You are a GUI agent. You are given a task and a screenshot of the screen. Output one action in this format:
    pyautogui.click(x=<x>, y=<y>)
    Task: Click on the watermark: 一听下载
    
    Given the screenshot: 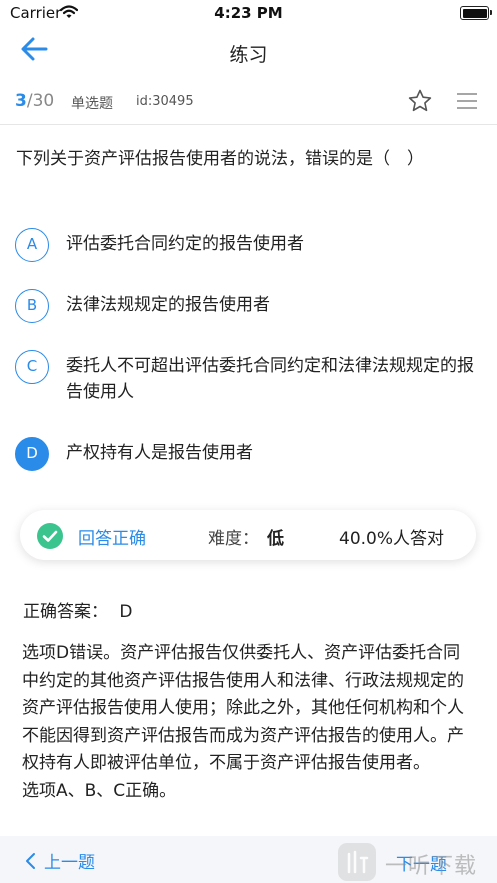 What is the action you would take?
    pyautogui.click(x=417, y=862)
    